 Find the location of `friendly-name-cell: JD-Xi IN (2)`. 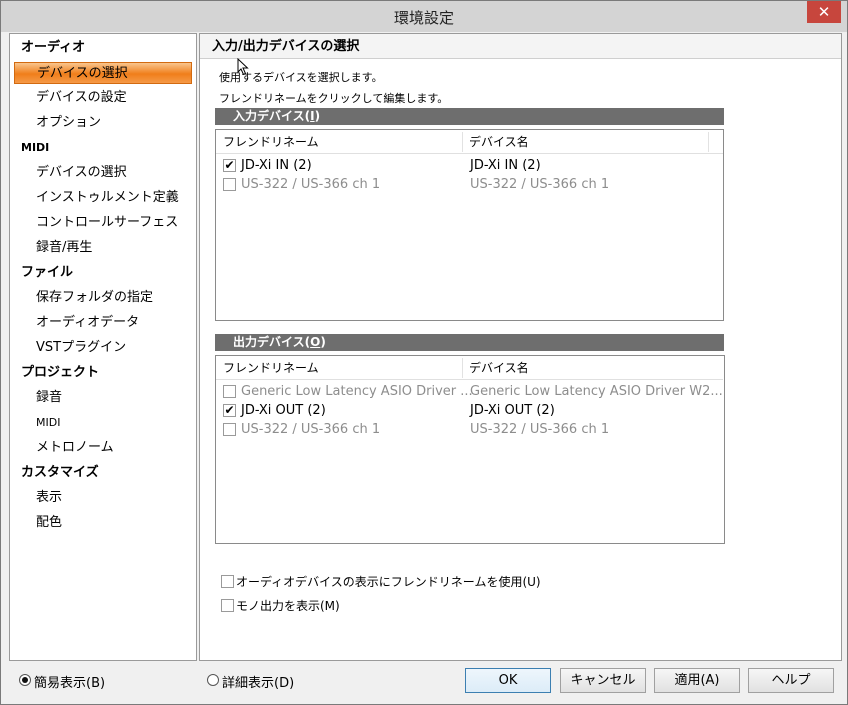

friendly-name-cell: JD-Xi IN (2) is located at coordinates (276, 165).